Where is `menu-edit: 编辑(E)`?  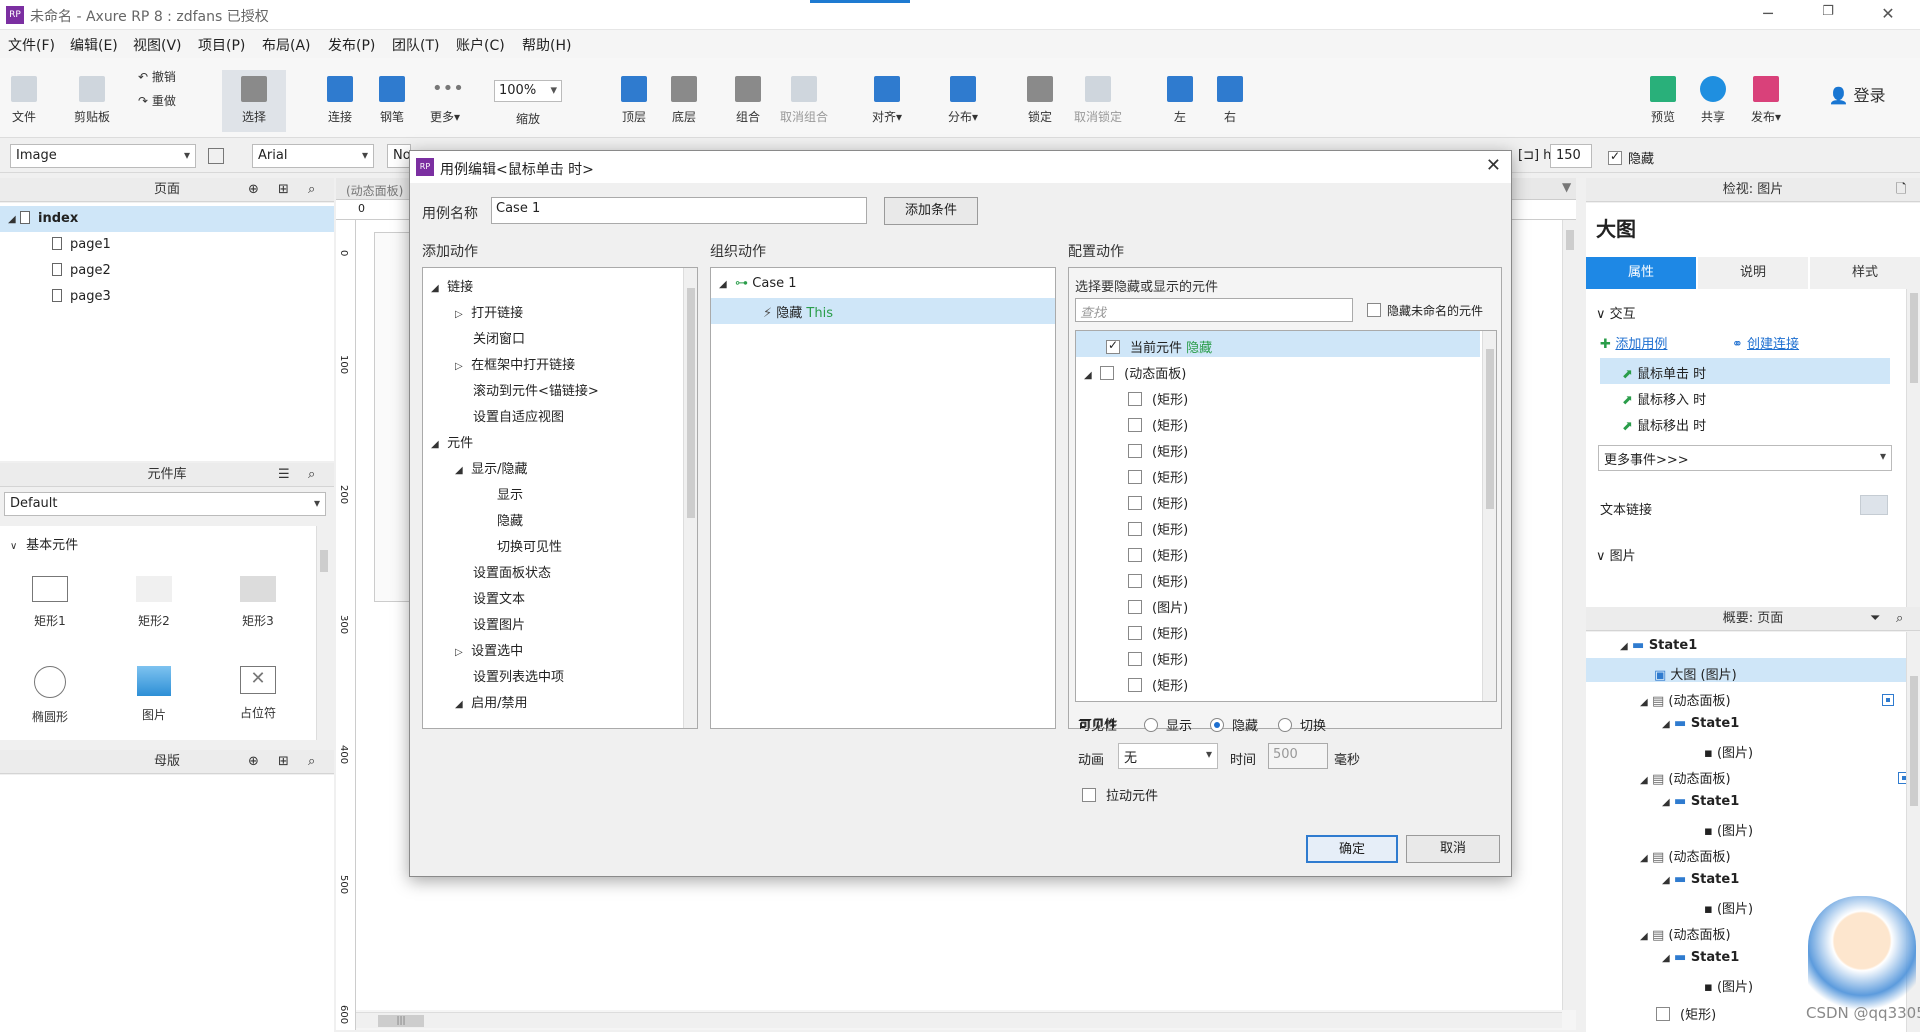 menu-edit: 编辑(E) is located at coordinates (94, 45).